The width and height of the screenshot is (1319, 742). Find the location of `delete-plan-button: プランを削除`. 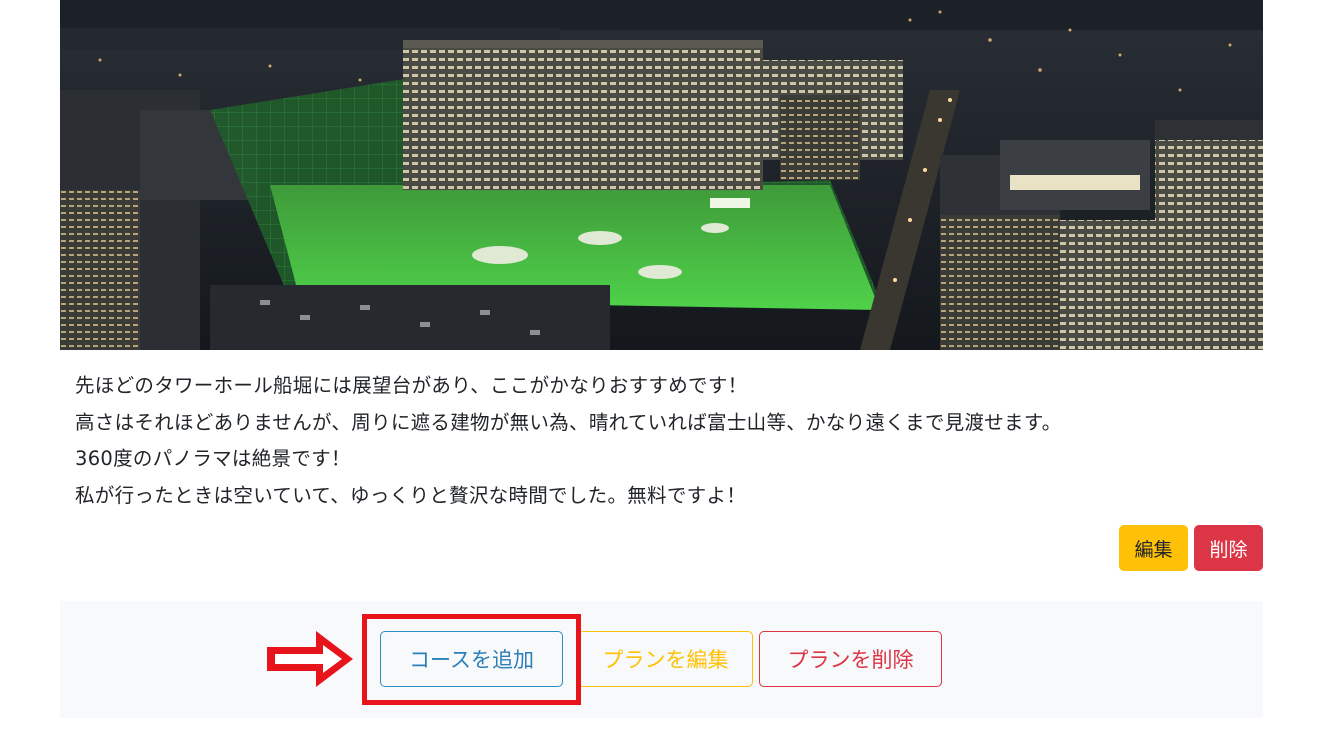

delete-plan-button: プランを削除 is located at coordinates (850, 659).